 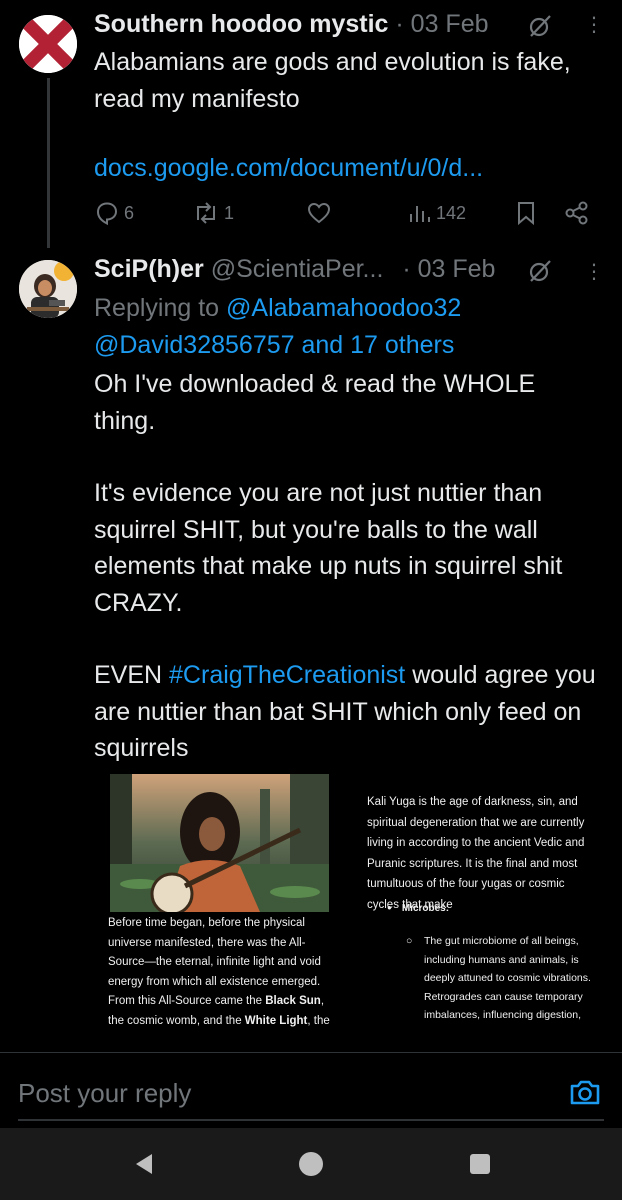 I want to click on reply-count: 6, so click(x=129, y=212).